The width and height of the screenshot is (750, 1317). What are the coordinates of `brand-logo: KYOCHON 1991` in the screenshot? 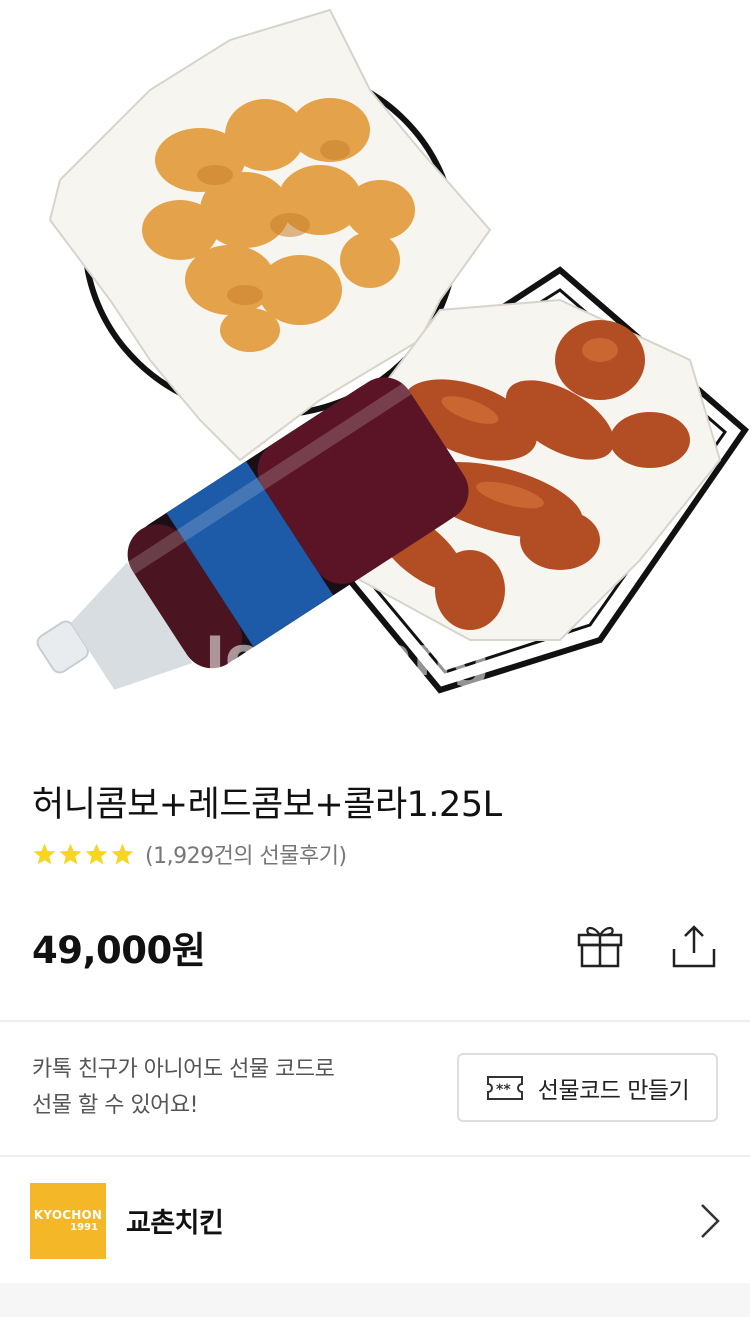 It's located at (68, 1221).